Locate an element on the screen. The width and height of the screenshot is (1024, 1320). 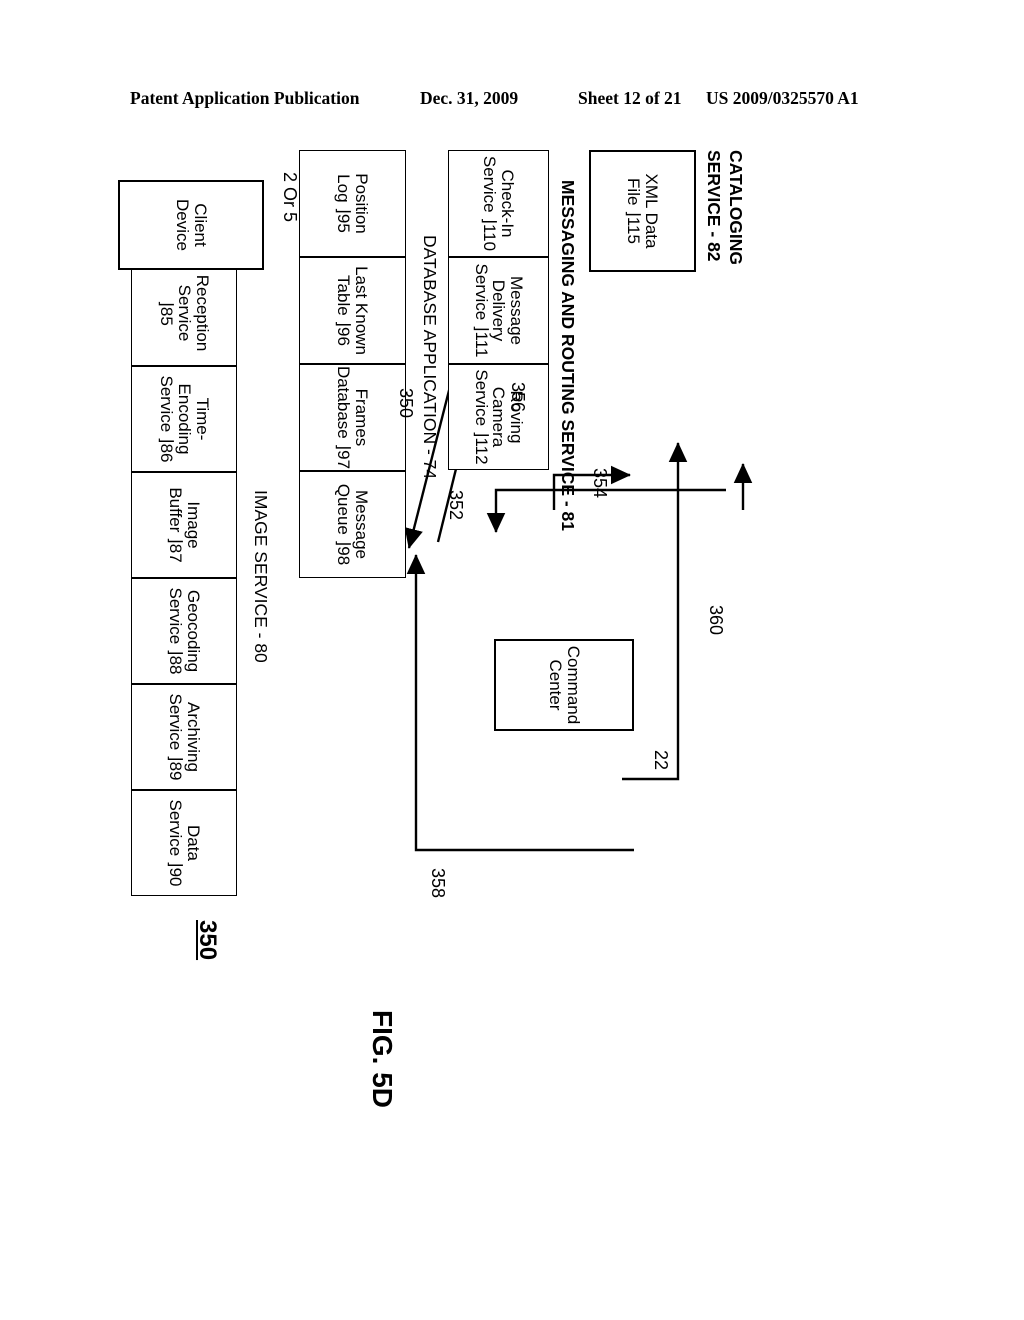
reference-numeral-2-or-5: 2 Or 5 is located at coordinates (290, 197).